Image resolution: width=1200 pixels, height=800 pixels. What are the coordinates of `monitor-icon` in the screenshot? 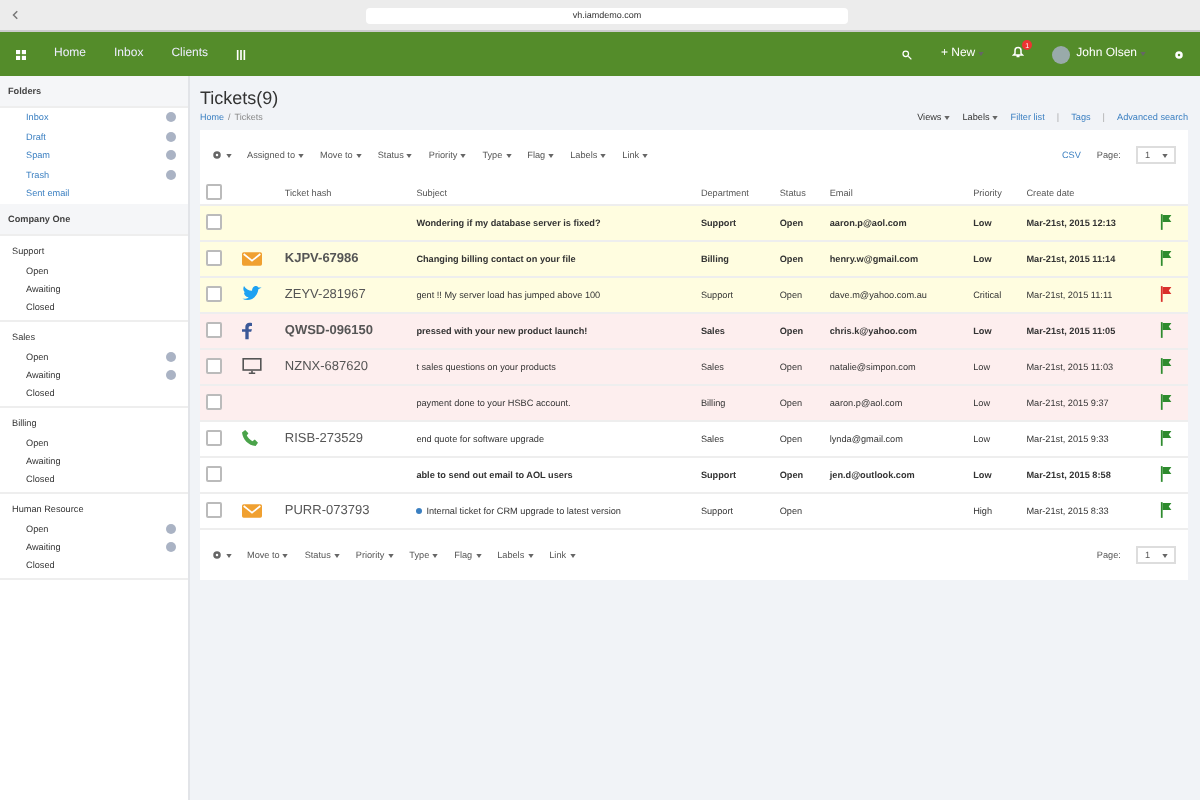 It's located at (252, 366).